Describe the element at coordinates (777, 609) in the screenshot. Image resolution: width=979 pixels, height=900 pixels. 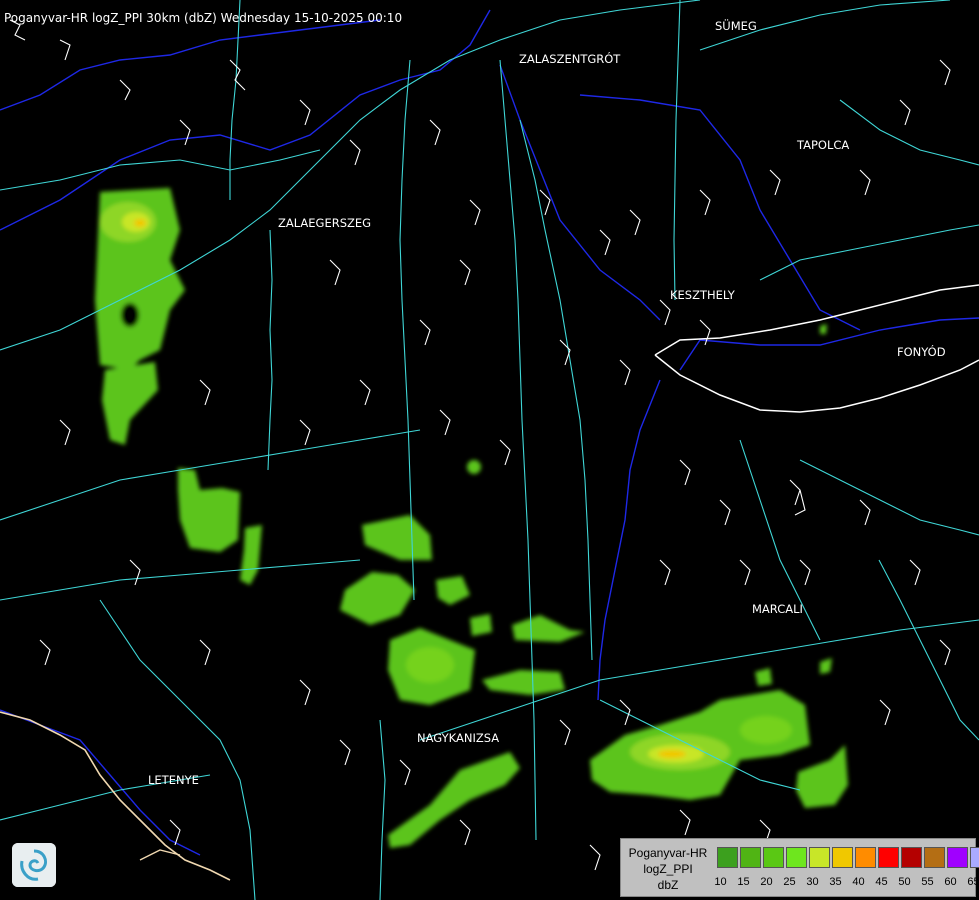
I see `city-label-marcali: MARCALI` at that location.